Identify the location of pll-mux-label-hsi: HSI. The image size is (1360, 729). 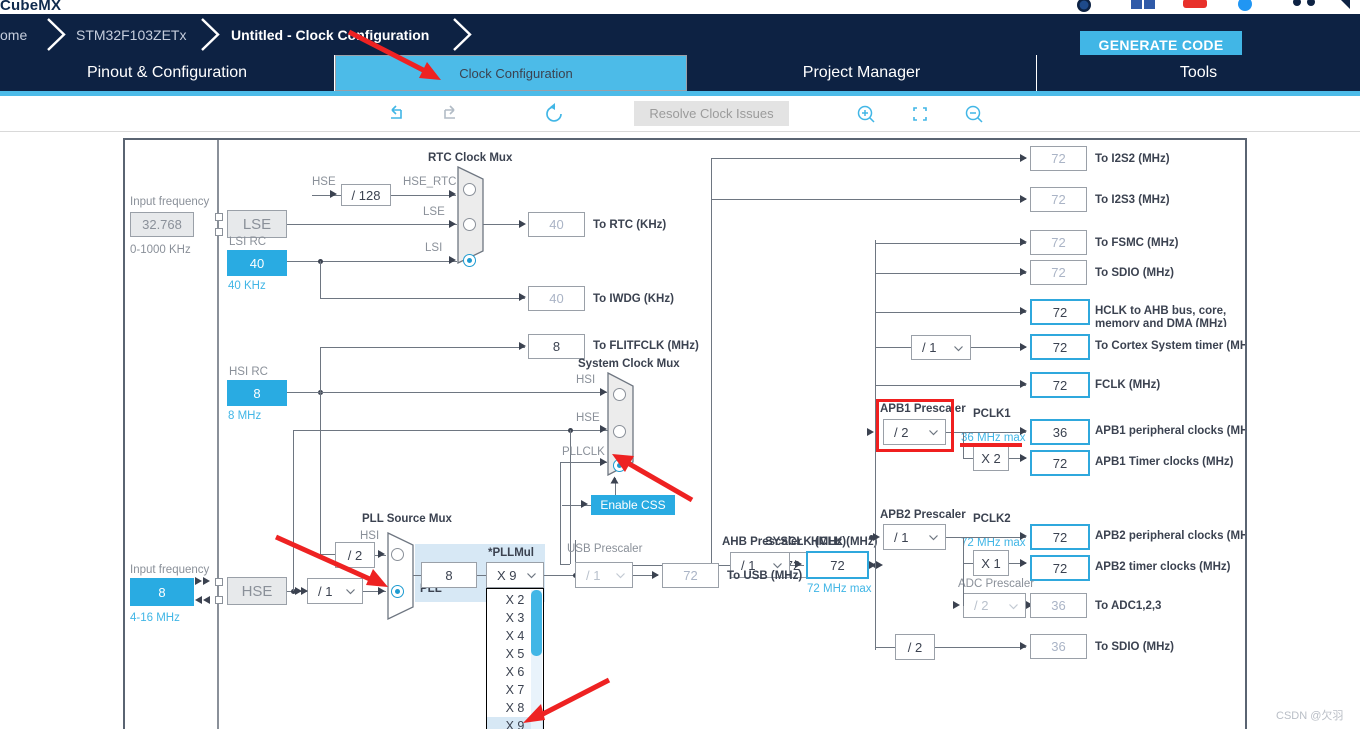
(370, 536).